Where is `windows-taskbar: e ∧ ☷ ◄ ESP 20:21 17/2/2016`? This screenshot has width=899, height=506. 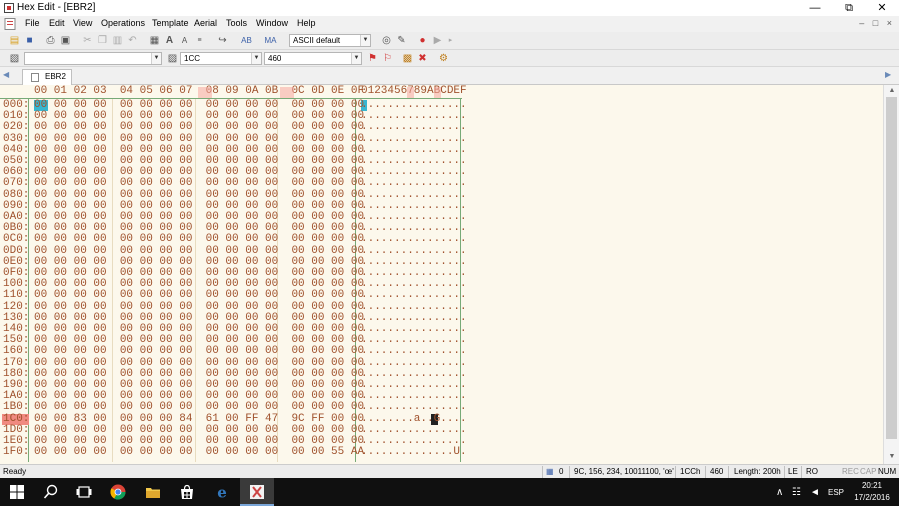
windows-taskbar: e ∧ ☷ ◄ ESP 20:21 17/2/2016 is located at coordinates (449, 492).